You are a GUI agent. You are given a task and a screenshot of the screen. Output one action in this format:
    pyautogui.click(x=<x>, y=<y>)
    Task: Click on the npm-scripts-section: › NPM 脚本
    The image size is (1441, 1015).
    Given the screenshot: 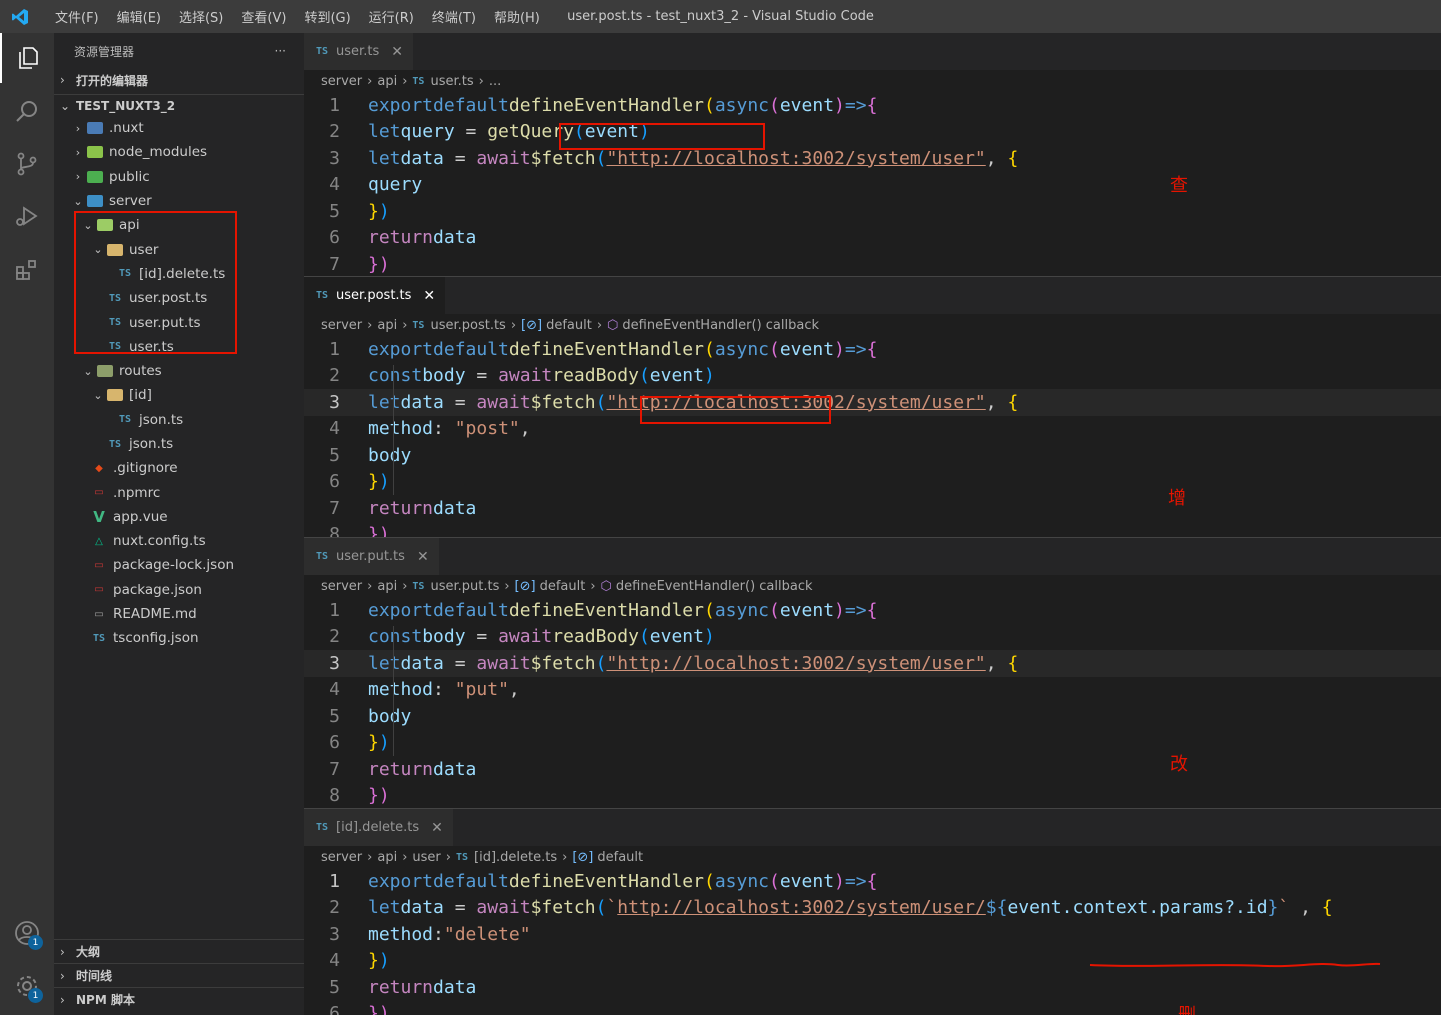 What is the action you would take?
    pyautogui.click(x=179, y=999)
    